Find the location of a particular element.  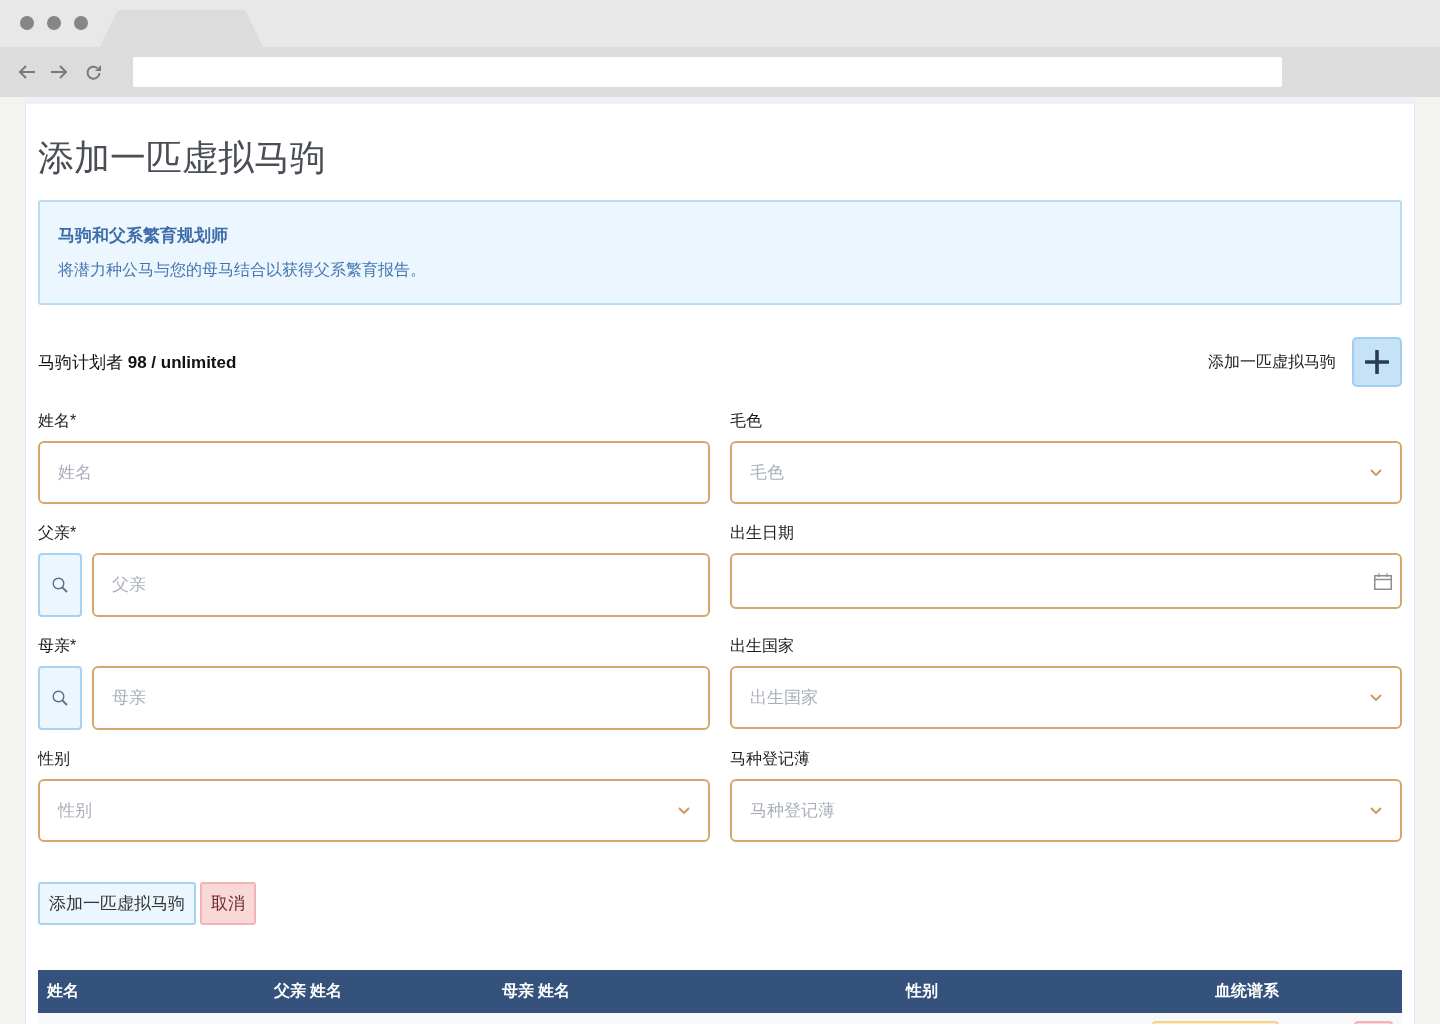

info-title: 马驹和父系繁育规划师 is located at coordinates (143, 236).